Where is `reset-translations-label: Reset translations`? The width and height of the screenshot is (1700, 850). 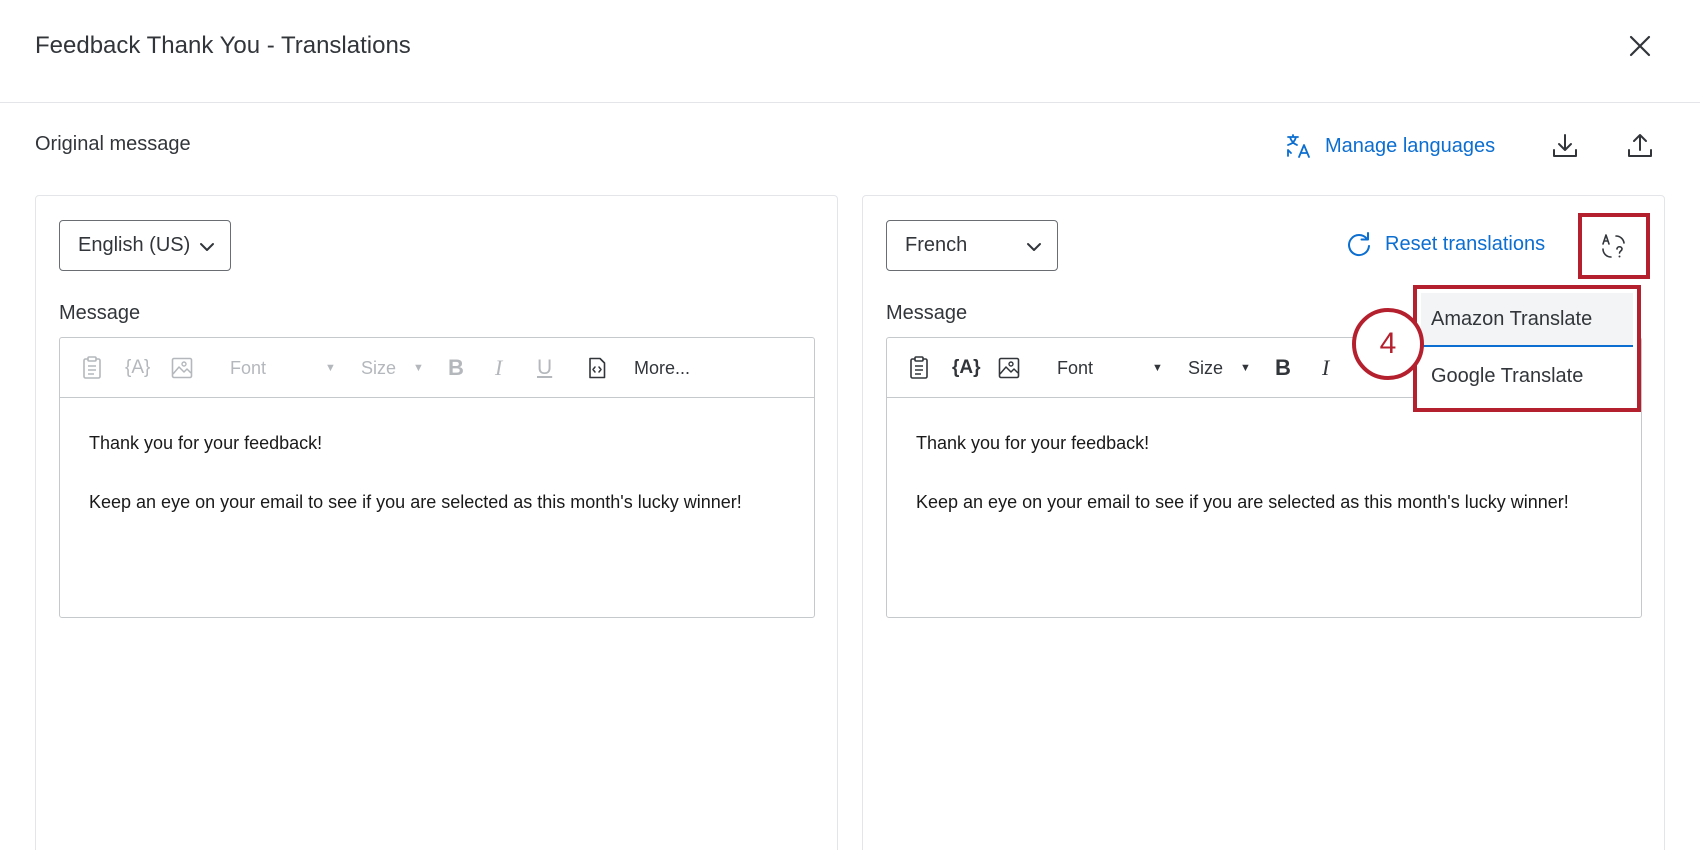
reset-translations-label: Reset translations is located at coordinates (1465, 243).